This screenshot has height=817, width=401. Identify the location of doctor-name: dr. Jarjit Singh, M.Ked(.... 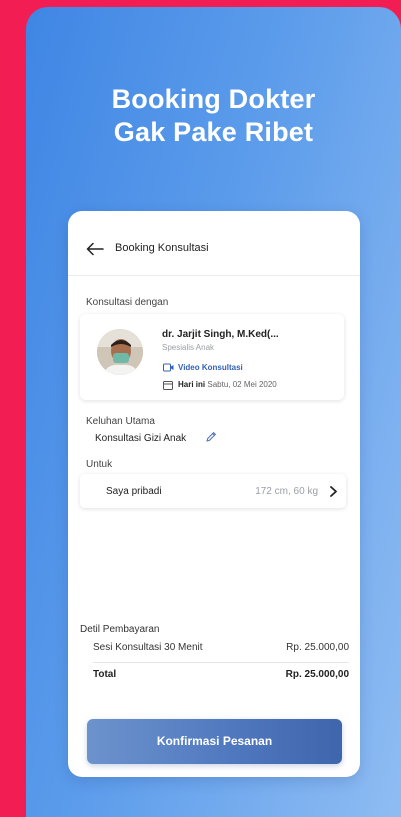
(220, 334).